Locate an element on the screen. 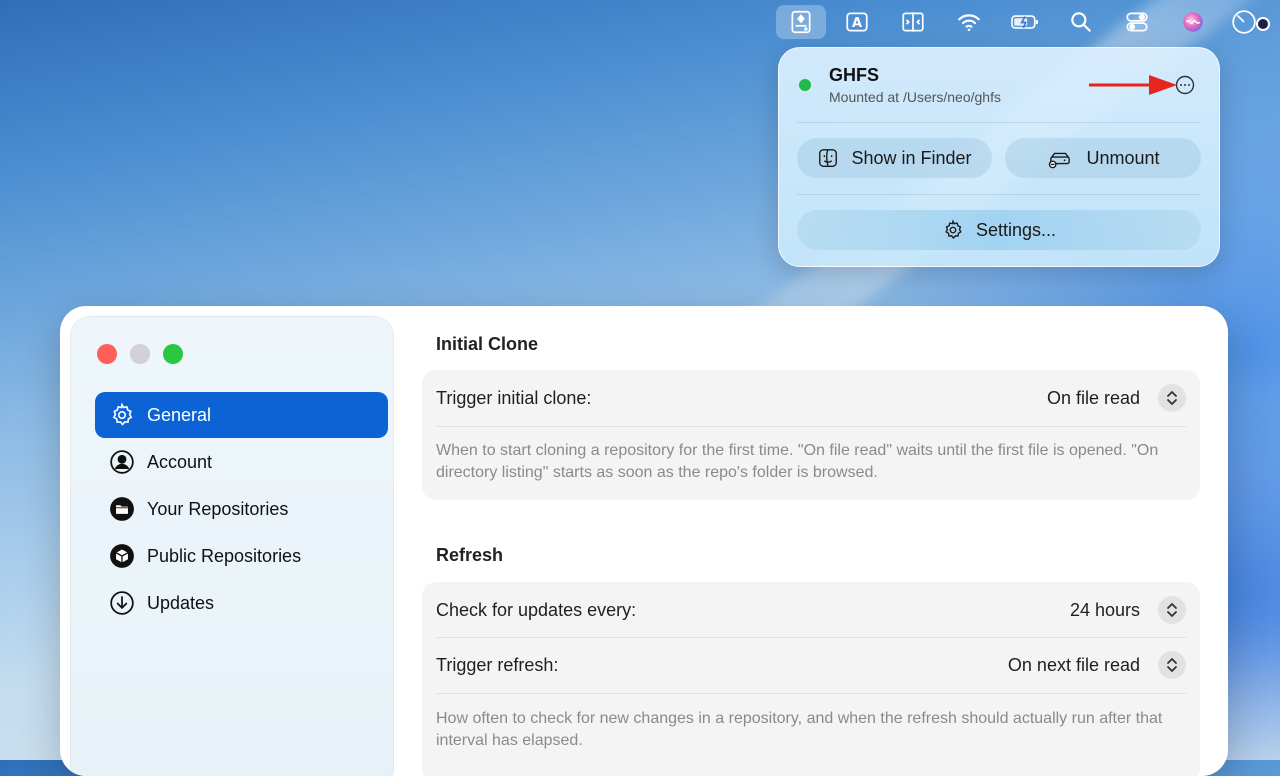 The image size is (1280, 776). notification-dot is located at coordinates (1263, 24).